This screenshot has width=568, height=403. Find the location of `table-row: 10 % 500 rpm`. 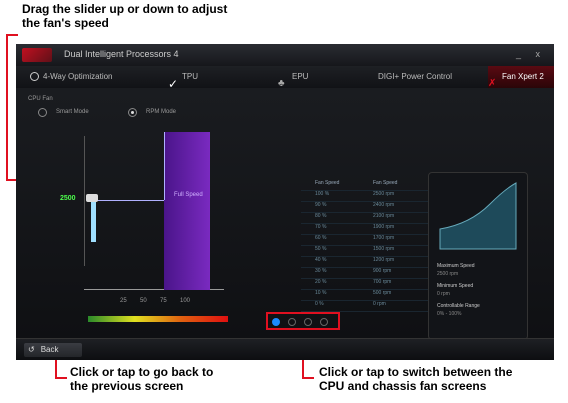

table-row: 10 % 500 rpm is located at coordinates (366, 295).